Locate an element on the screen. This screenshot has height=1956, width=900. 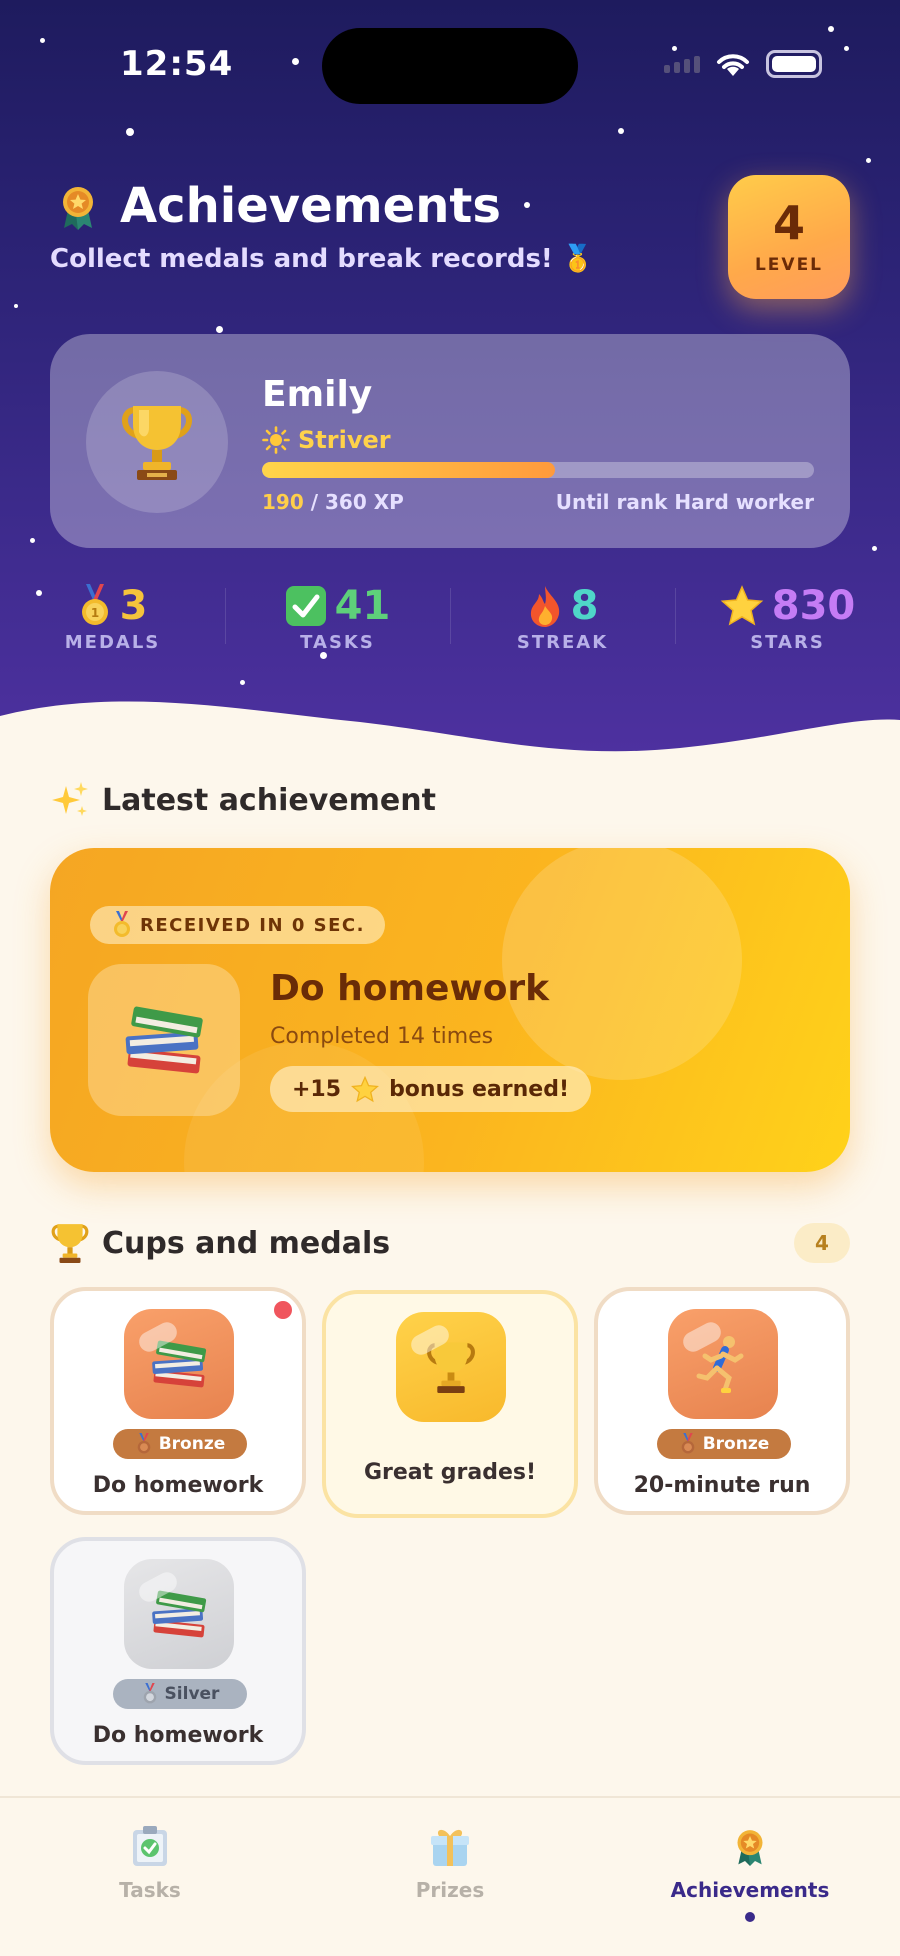
avatar is located at coordinates (157, 442).